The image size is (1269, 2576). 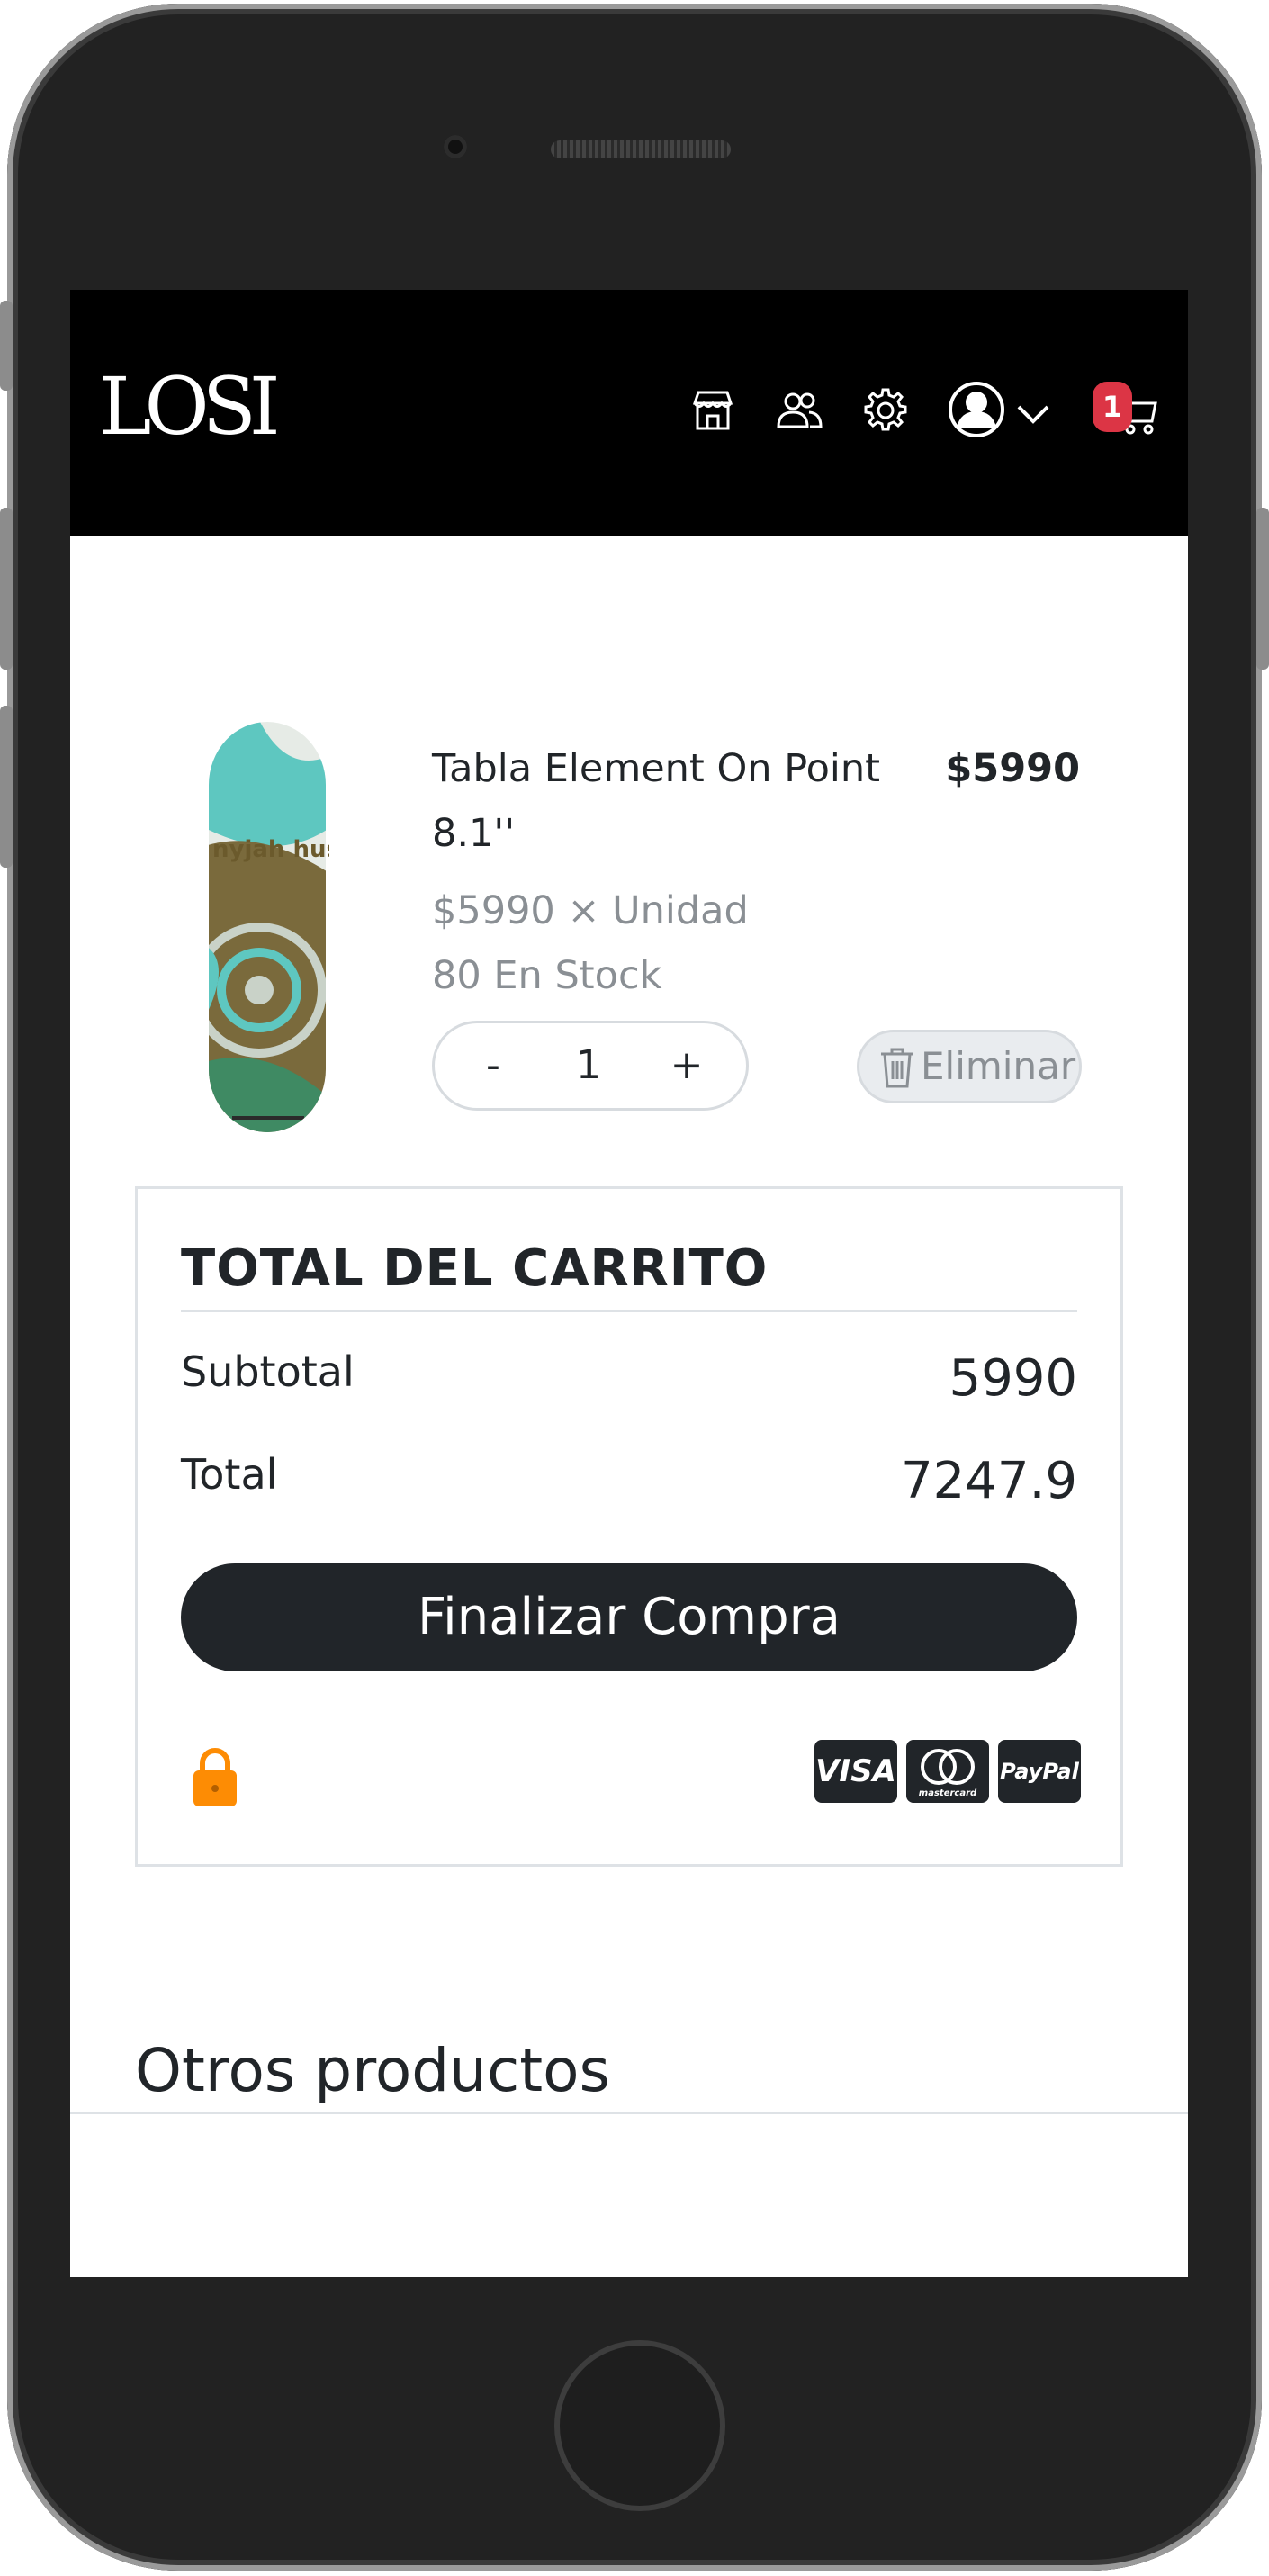 I want to click on remove-item-button: Eliminar, so click(x=969, y=1066).